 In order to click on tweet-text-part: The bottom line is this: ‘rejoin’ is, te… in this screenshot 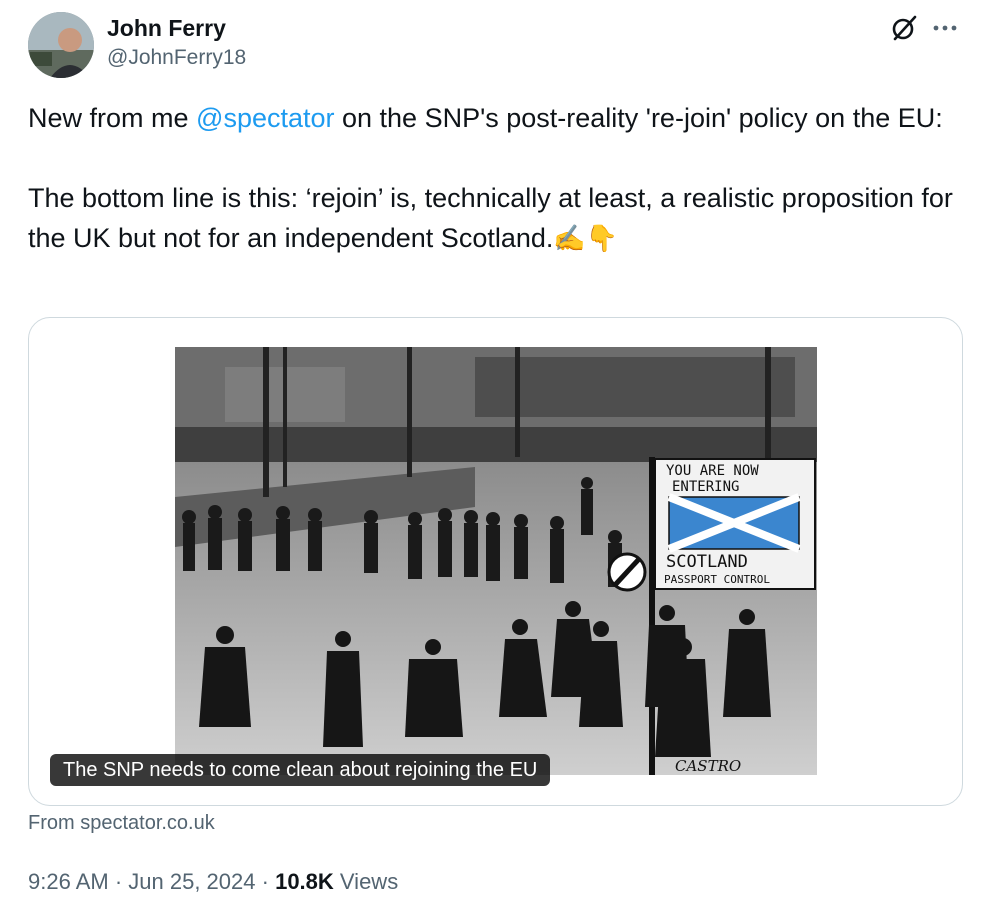, I will do `click(490, 218)`.